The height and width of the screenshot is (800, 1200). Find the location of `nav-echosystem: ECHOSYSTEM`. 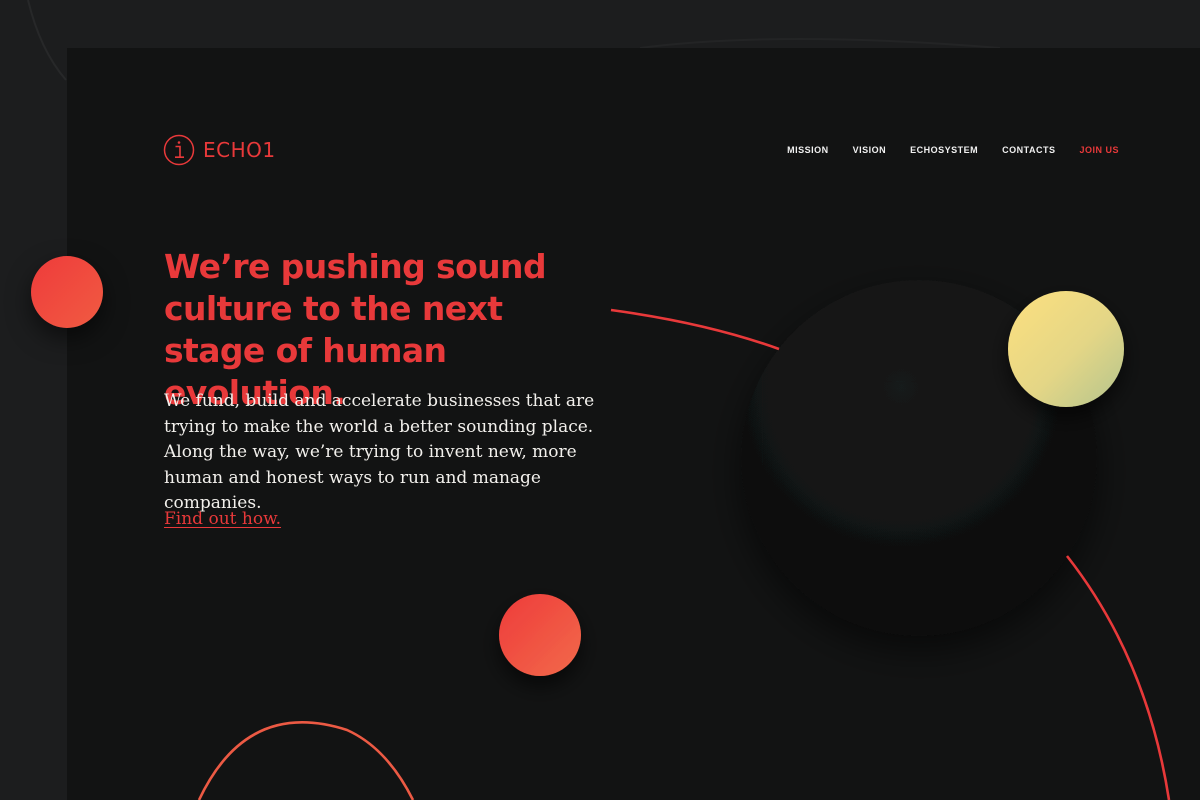

nav-echosystem: ECHOSYSTEM is located at coordinates (944, 150).